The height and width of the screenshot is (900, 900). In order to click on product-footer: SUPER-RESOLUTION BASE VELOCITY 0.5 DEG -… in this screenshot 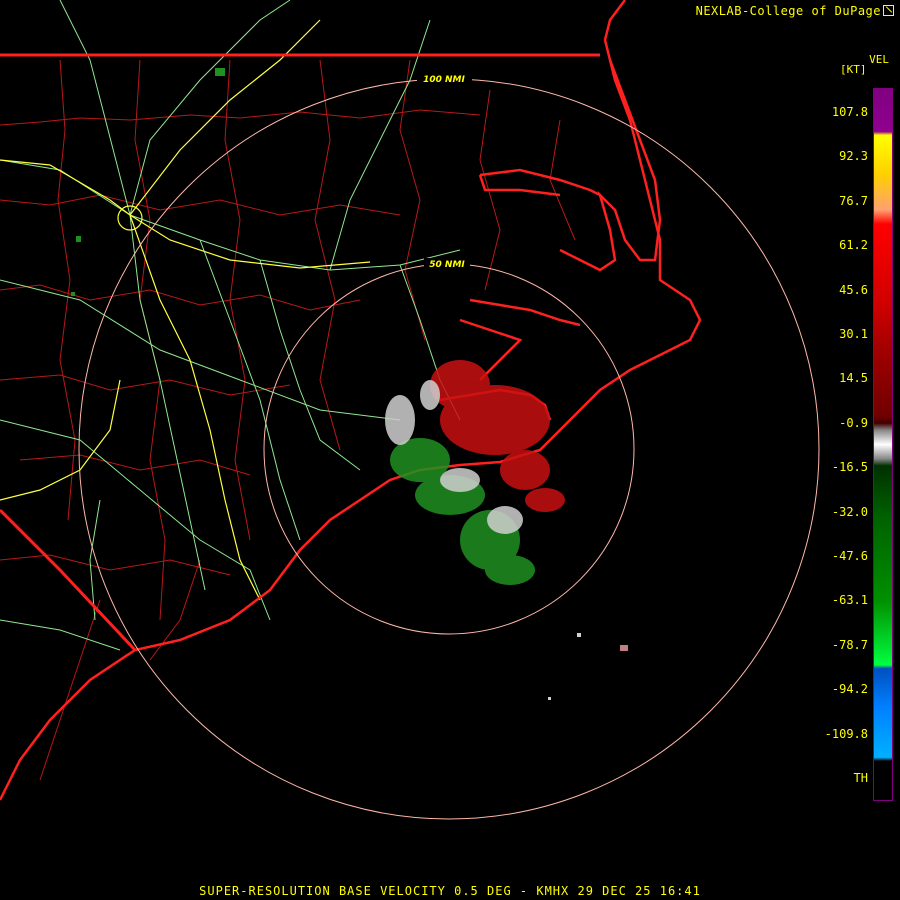, I will do `click(450, 891)`.